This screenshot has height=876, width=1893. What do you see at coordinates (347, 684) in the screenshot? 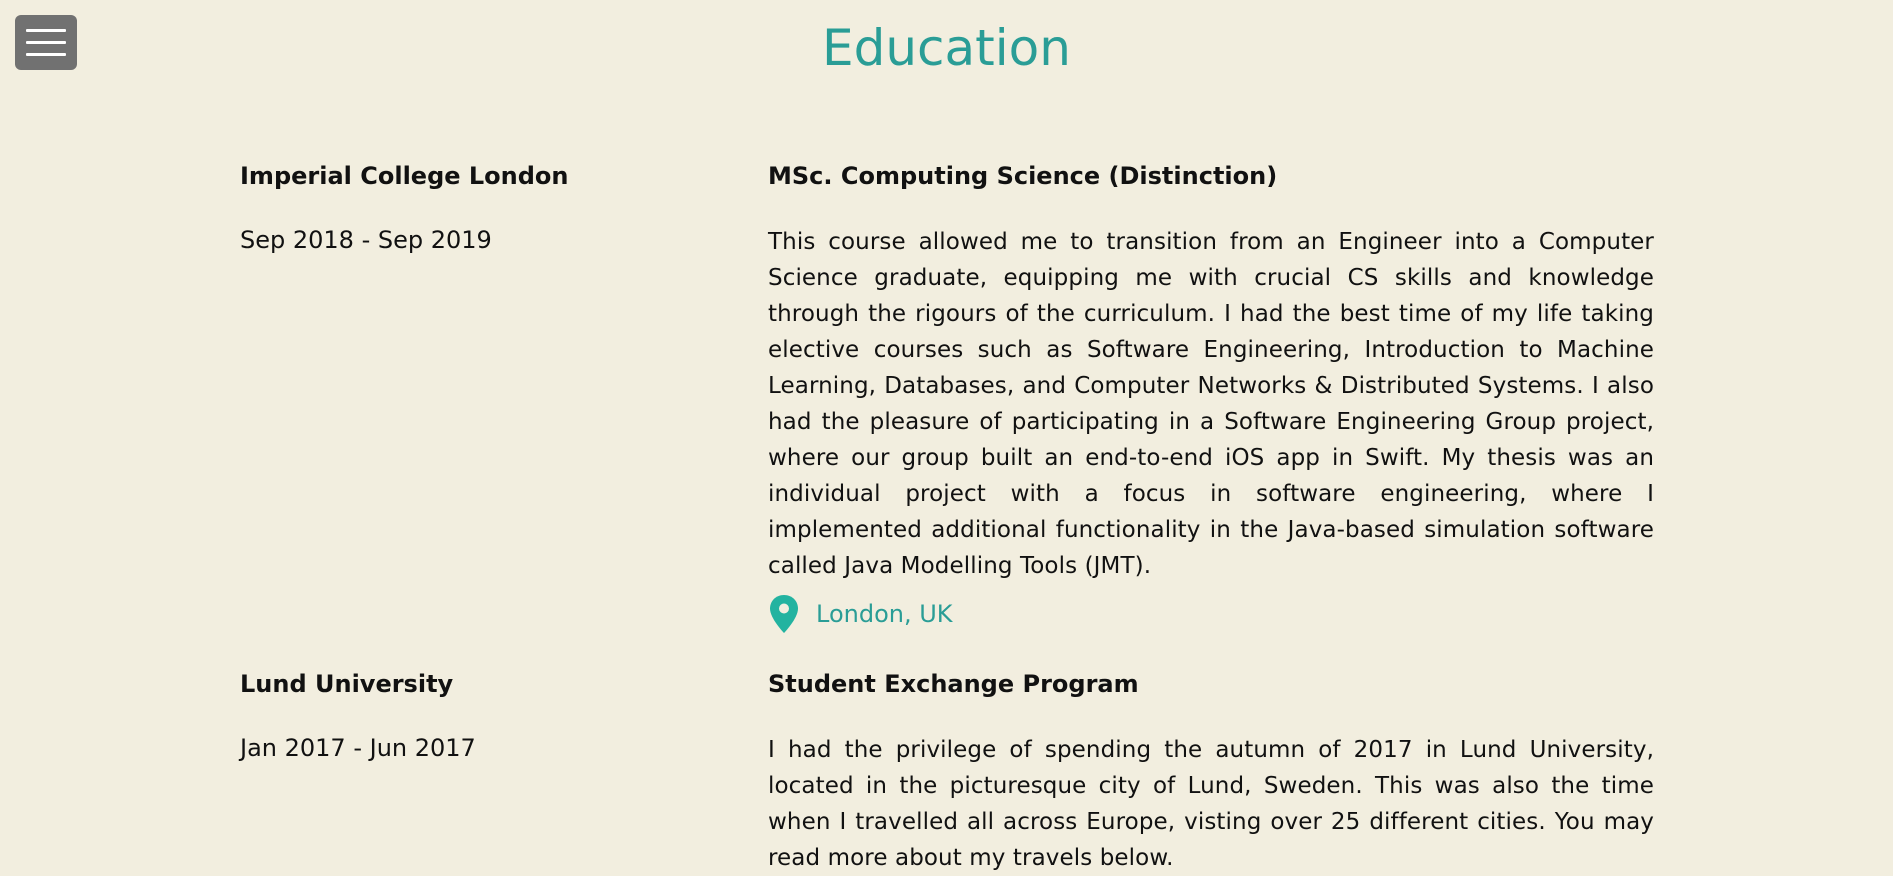
I see `institution-name: Lund University` at bounding box center [347, 684].